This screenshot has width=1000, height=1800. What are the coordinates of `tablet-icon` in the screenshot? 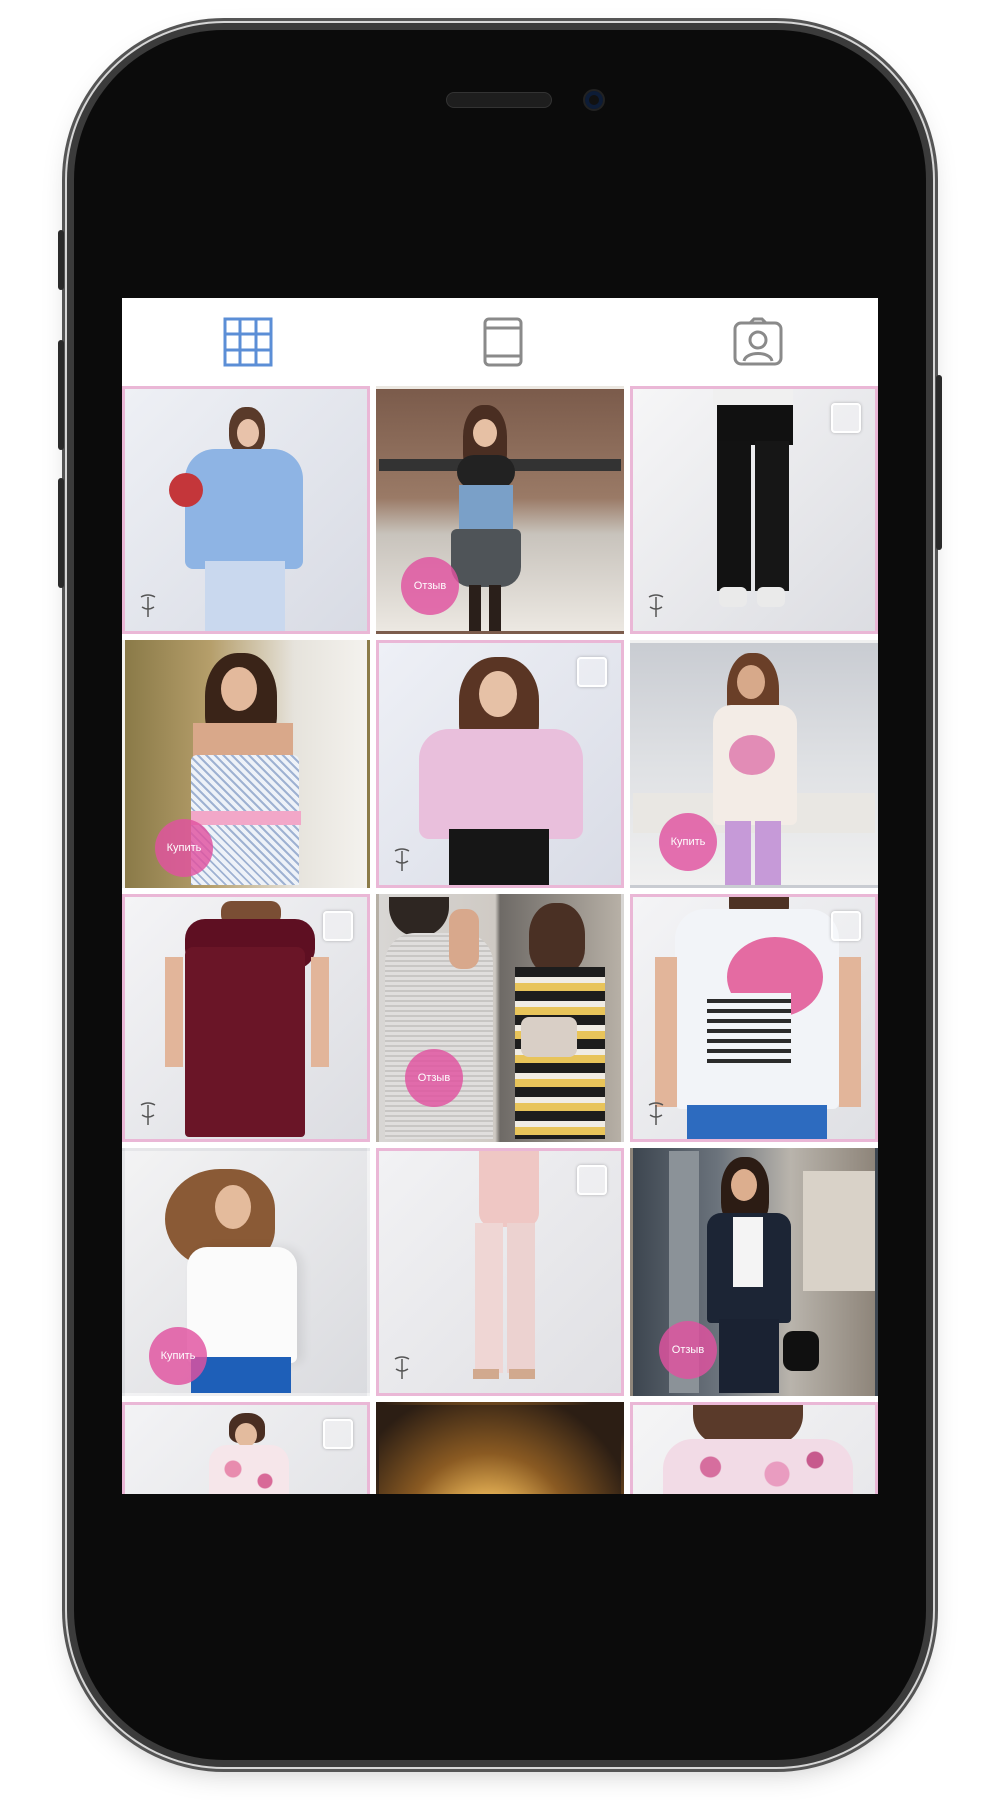 It's located at (503, 342).